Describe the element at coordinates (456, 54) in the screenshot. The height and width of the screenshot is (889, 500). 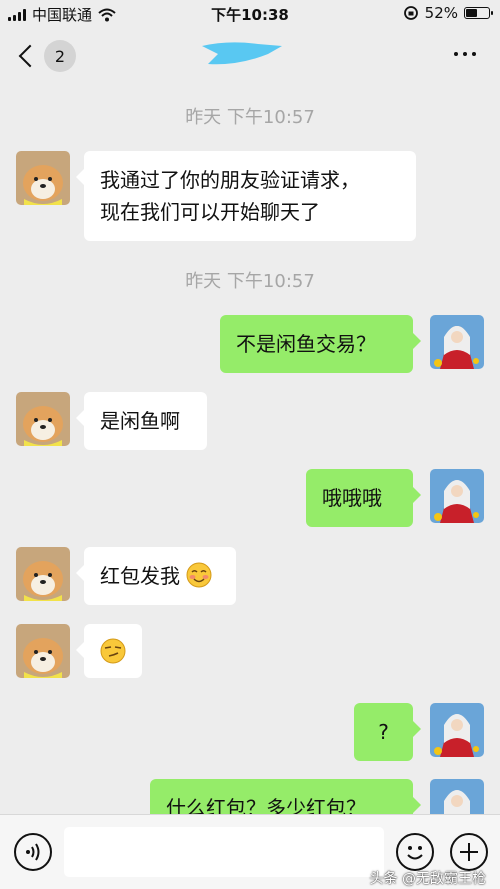
I see `more-dots-icon` at that location.